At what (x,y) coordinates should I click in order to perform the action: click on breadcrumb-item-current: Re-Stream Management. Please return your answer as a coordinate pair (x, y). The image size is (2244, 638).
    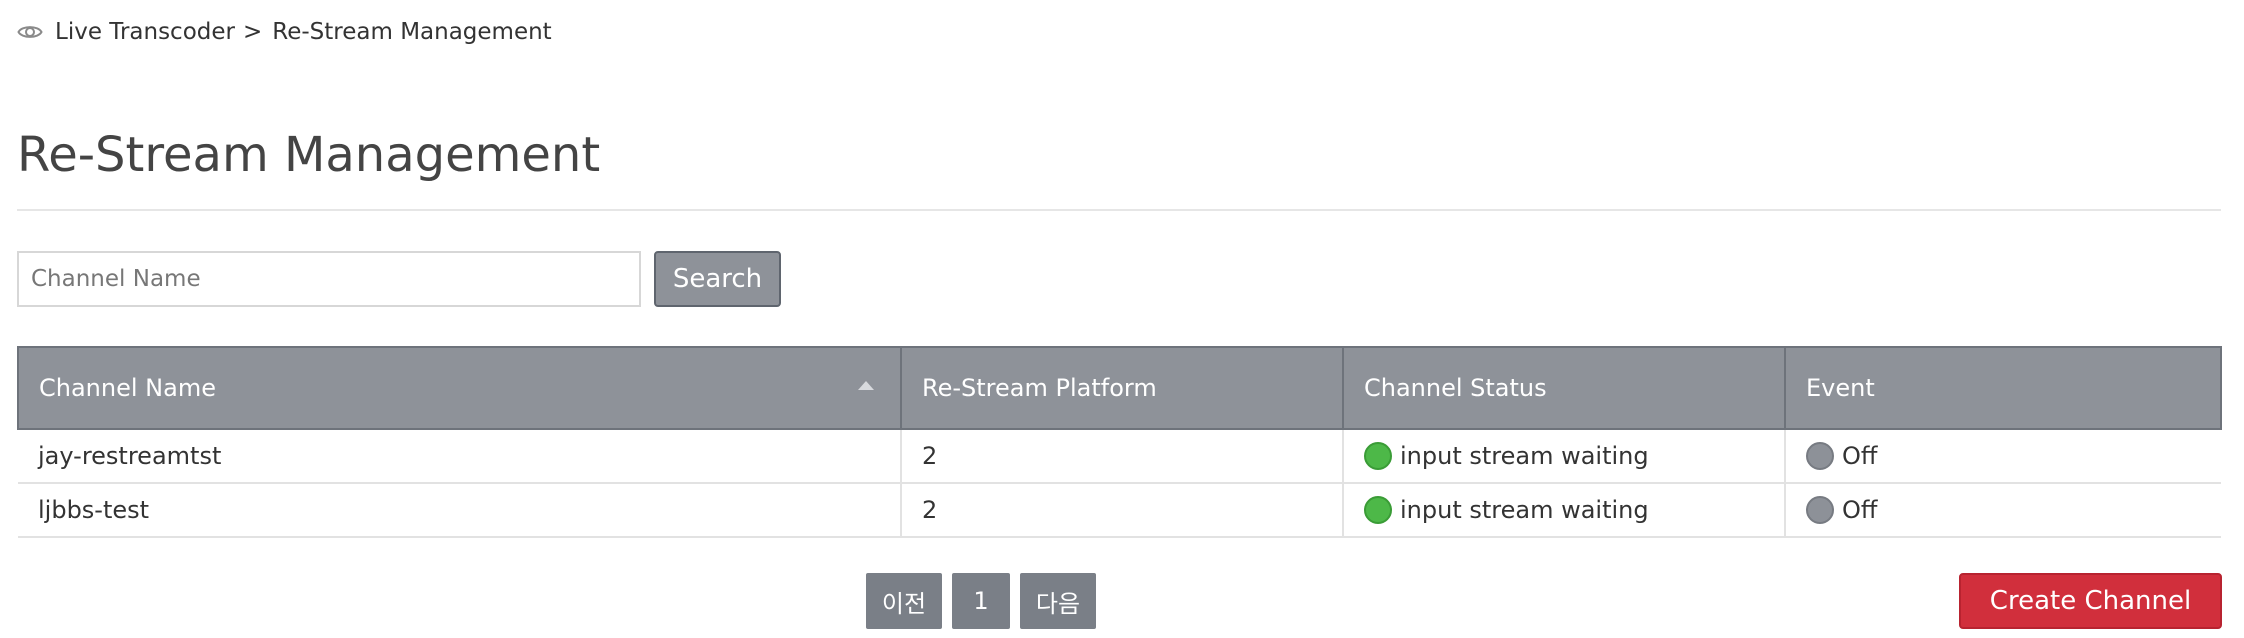
    Looking at the image, I should click on (412, 32).